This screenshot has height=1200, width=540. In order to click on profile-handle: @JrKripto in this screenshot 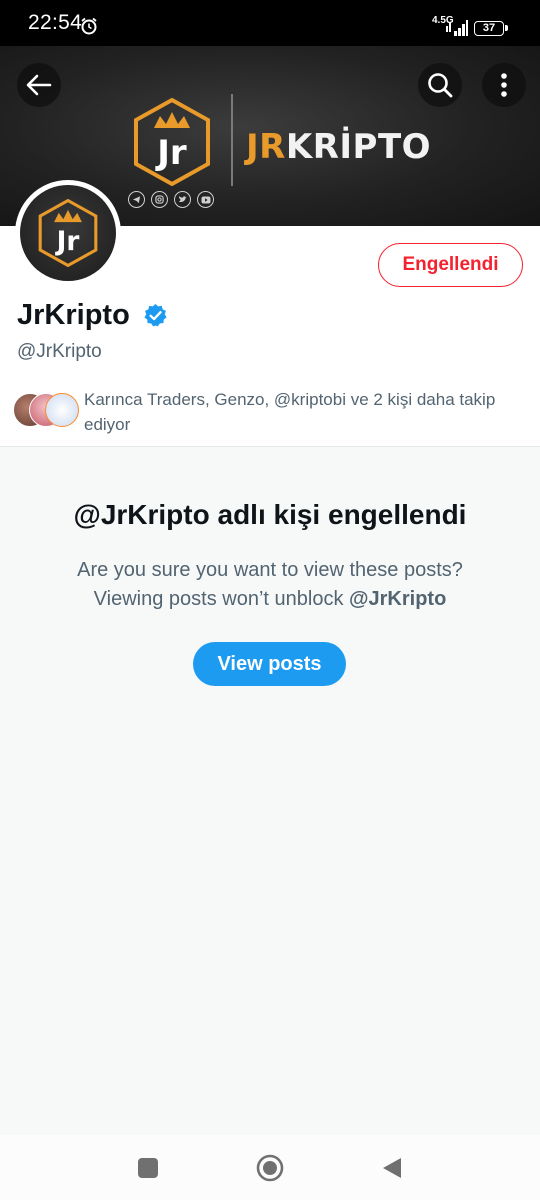, I will do `click(59, 351)`.